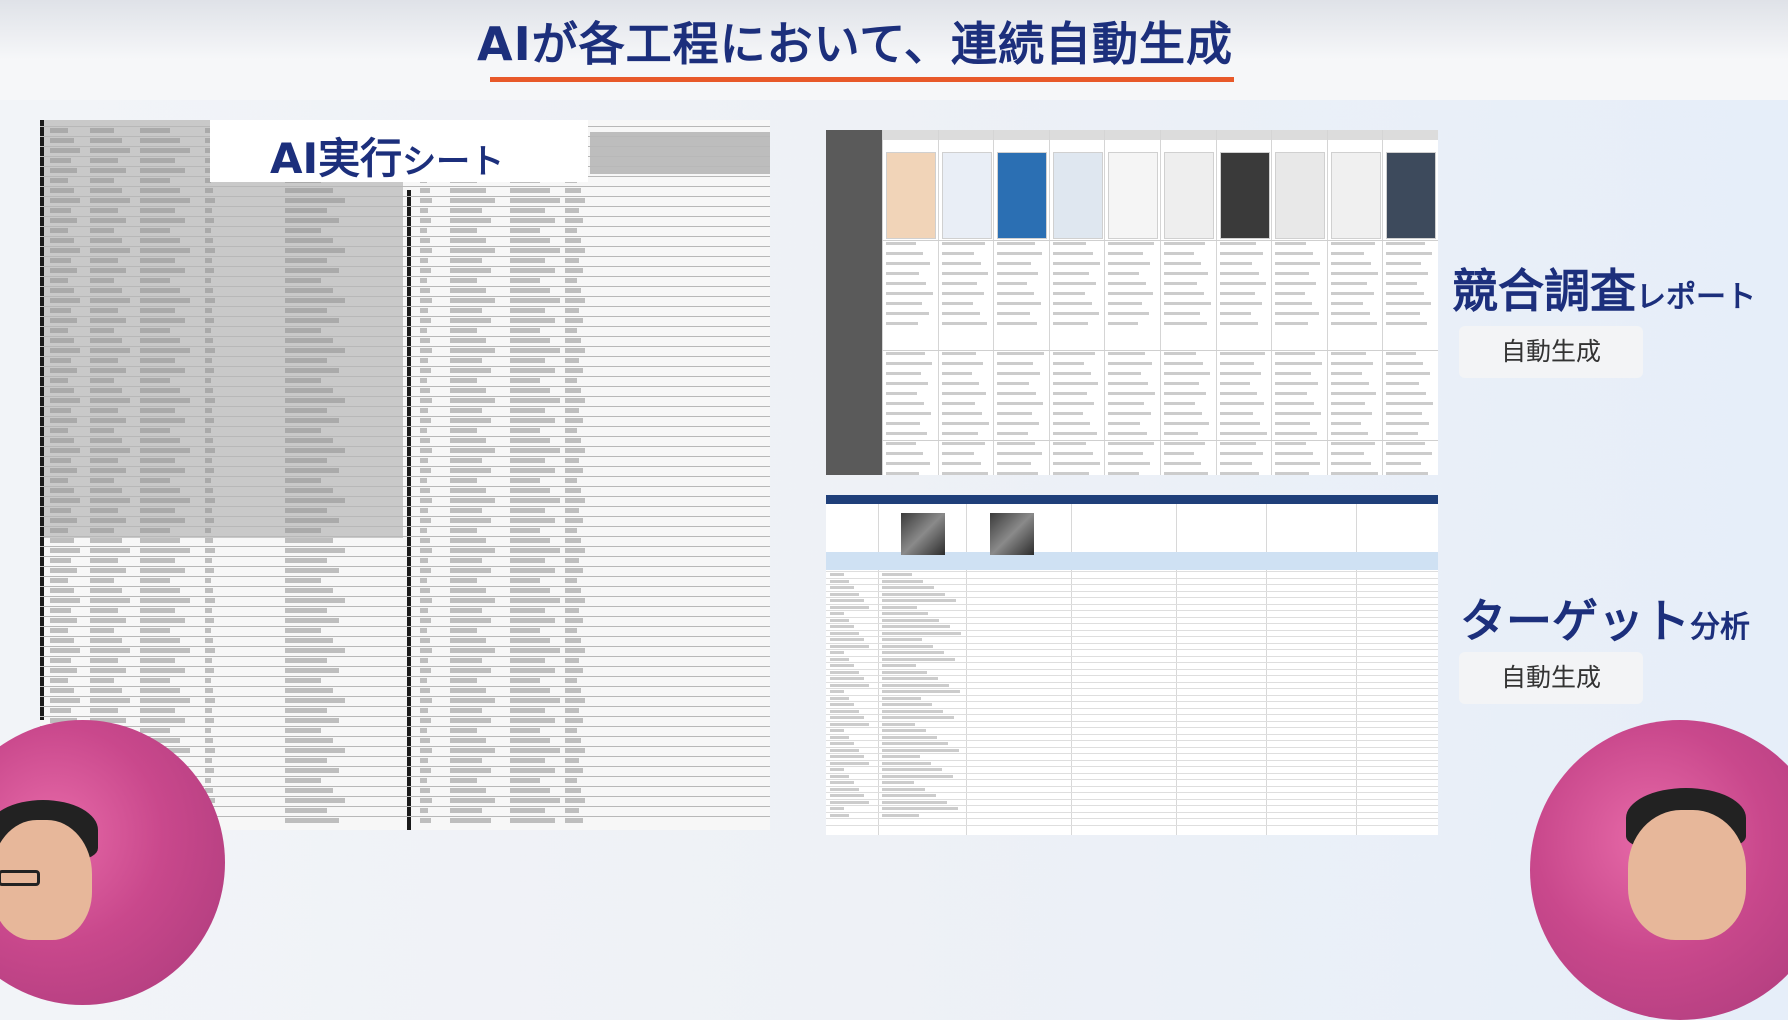 The image size is (1788, 1020). I want to click on report-column-line, so click(1216, 302).